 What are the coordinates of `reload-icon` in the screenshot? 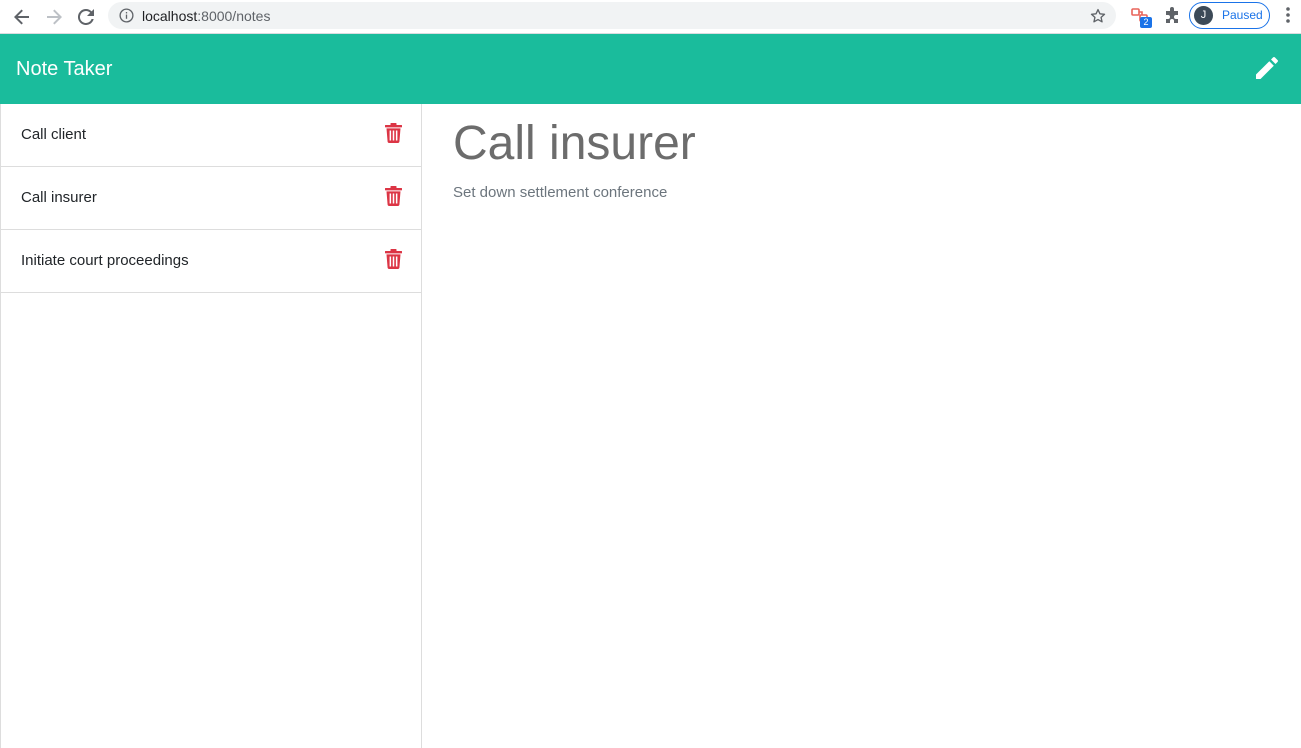 It's located at (86, 17).